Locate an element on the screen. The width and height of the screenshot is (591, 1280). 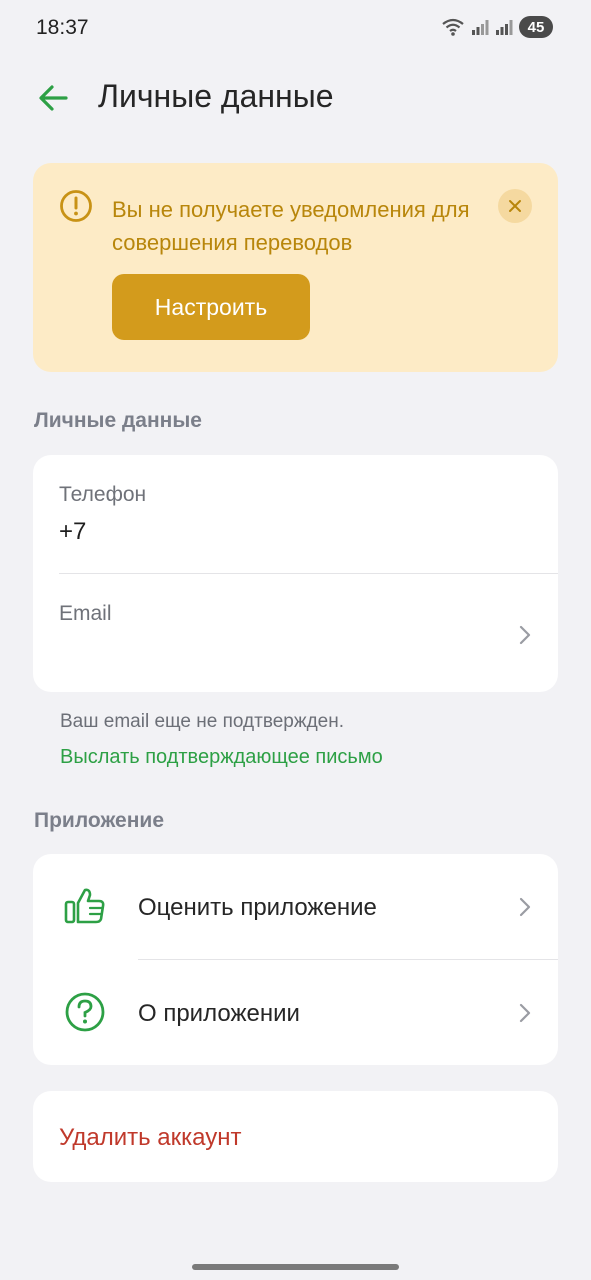
back-button is located at coordinates (54, 98).